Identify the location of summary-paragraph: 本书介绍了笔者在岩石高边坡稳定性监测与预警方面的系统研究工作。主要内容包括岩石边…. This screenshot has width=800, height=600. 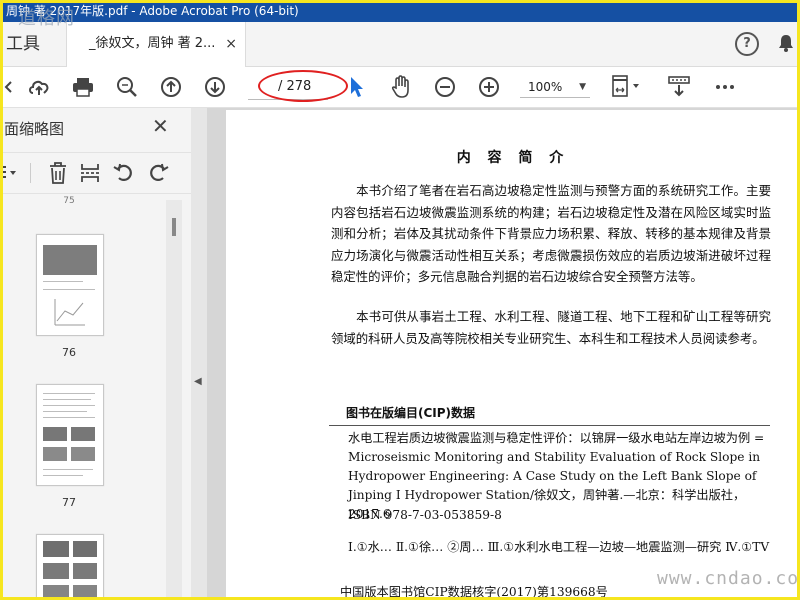
(551, 234).